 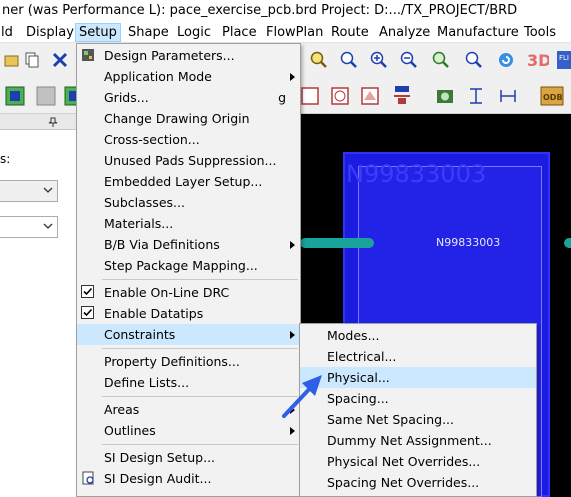 I want to click on stack-icon, so click(x=402, y=95).